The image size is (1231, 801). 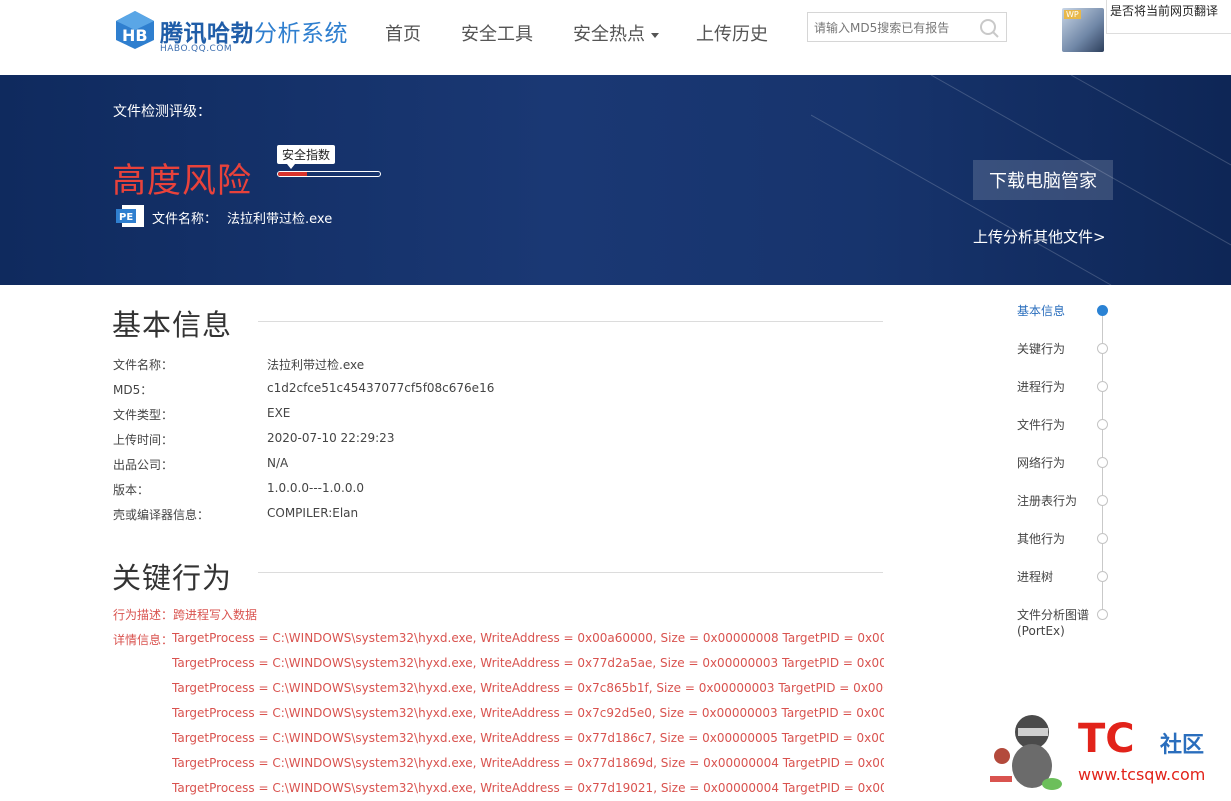 What do you see at coordinates (732, 33) in the screenshot?
I see `nav-upload-history: 上传历史` at bounding box center [732, 33].